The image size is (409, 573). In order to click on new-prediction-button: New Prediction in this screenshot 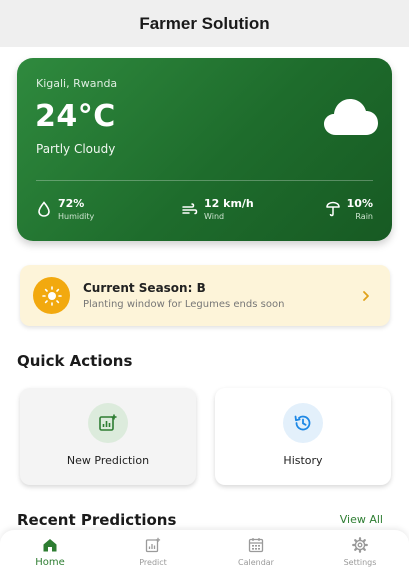, I will do `click(108, 436)`.